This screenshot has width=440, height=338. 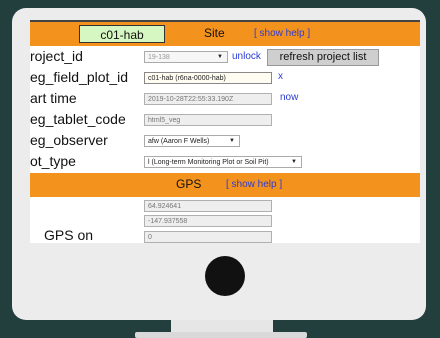 What do you see at coordinates (221, 335) in the screenshot?
I see `monitor-stand-base` at bounding box center [221, 335].